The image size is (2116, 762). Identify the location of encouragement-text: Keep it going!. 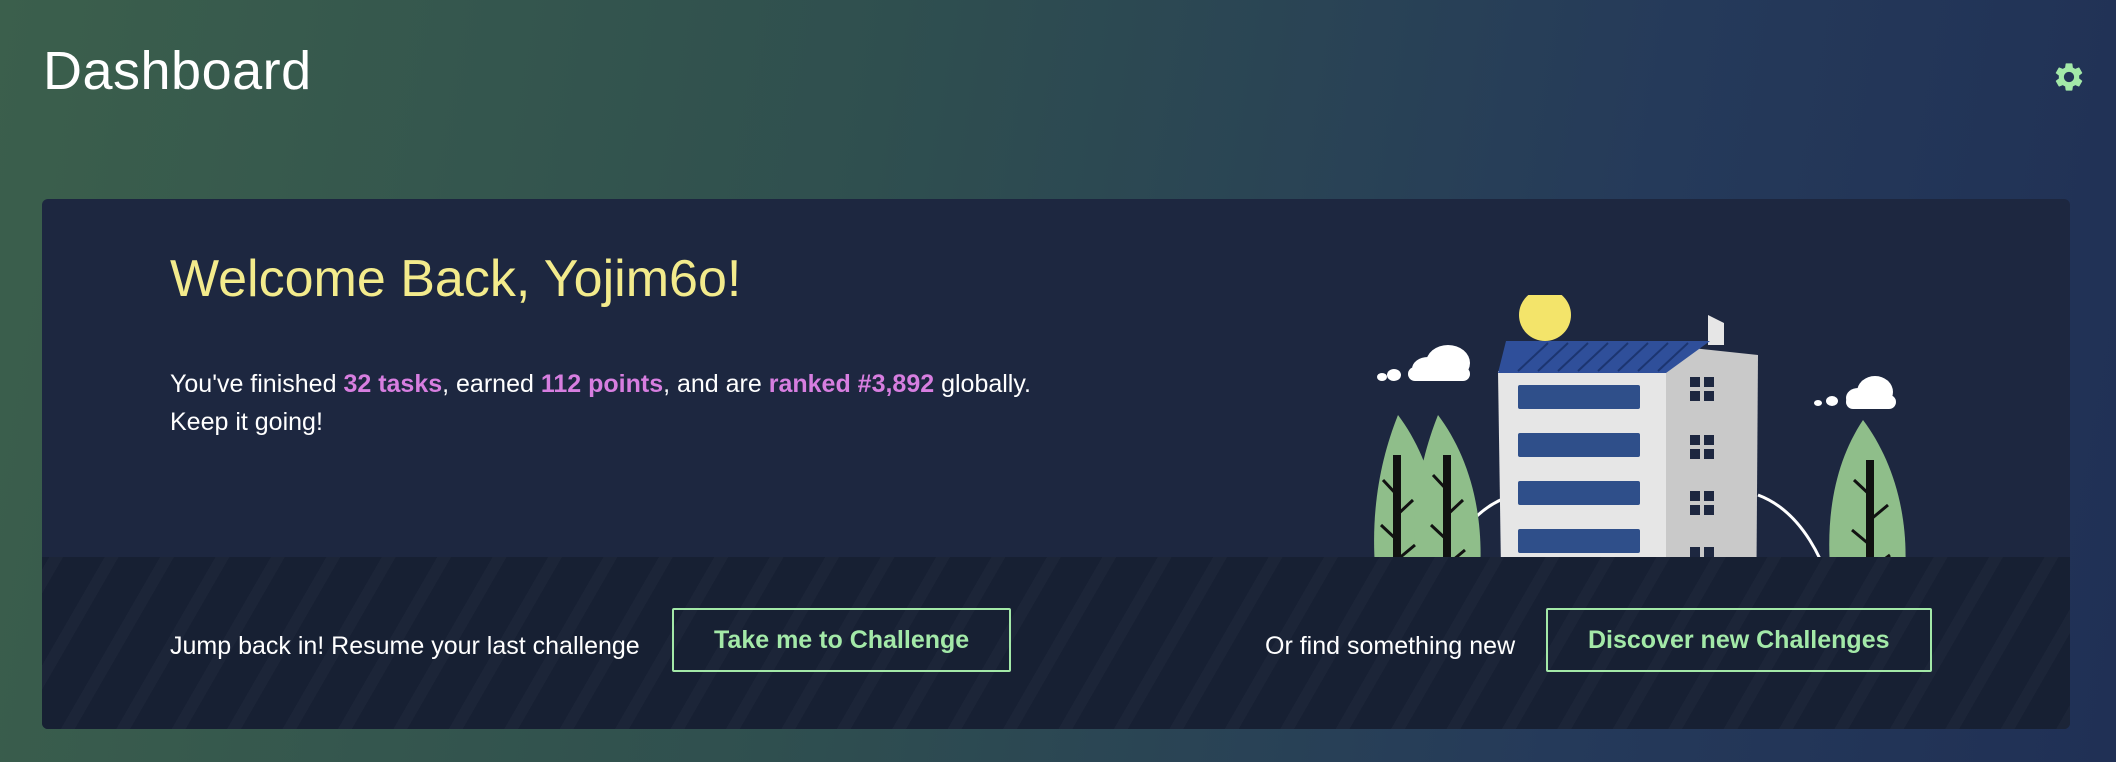
(246, 422).